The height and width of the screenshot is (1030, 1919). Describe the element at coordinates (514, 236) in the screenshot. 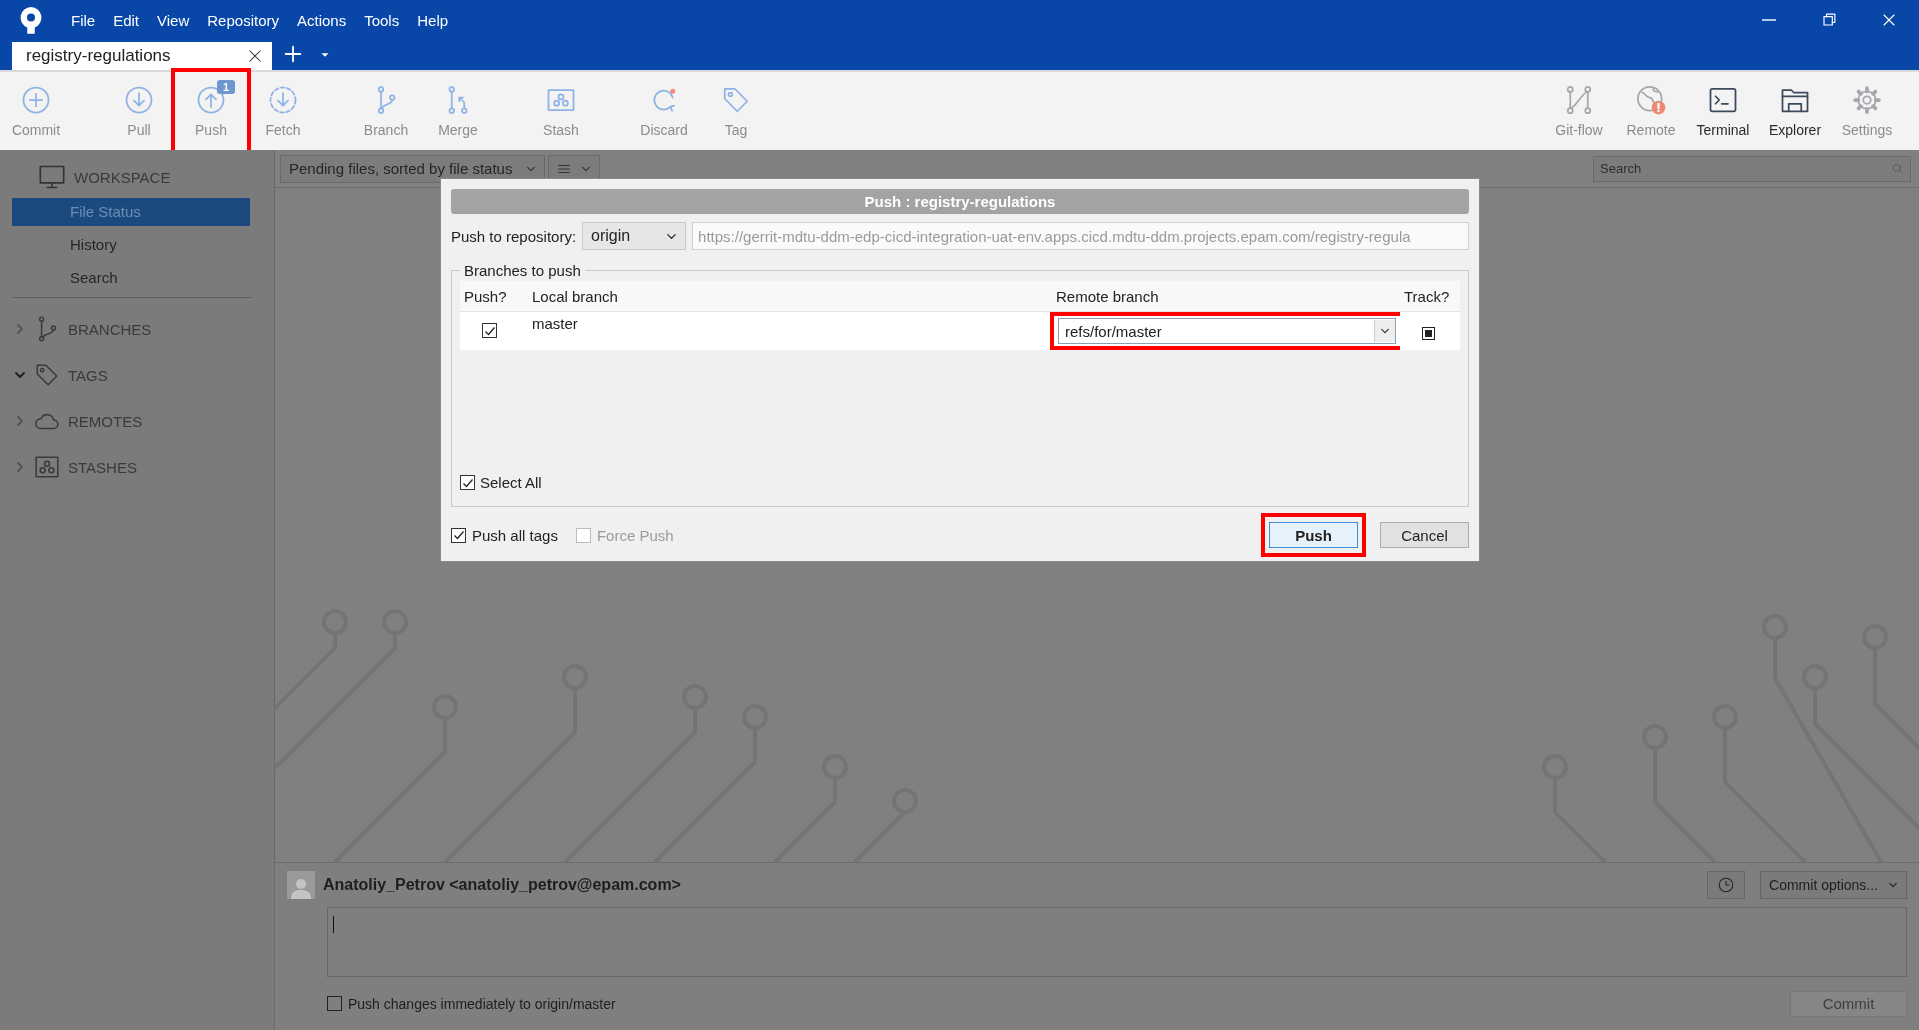

I see `field-label: Push to repository:` at that location.